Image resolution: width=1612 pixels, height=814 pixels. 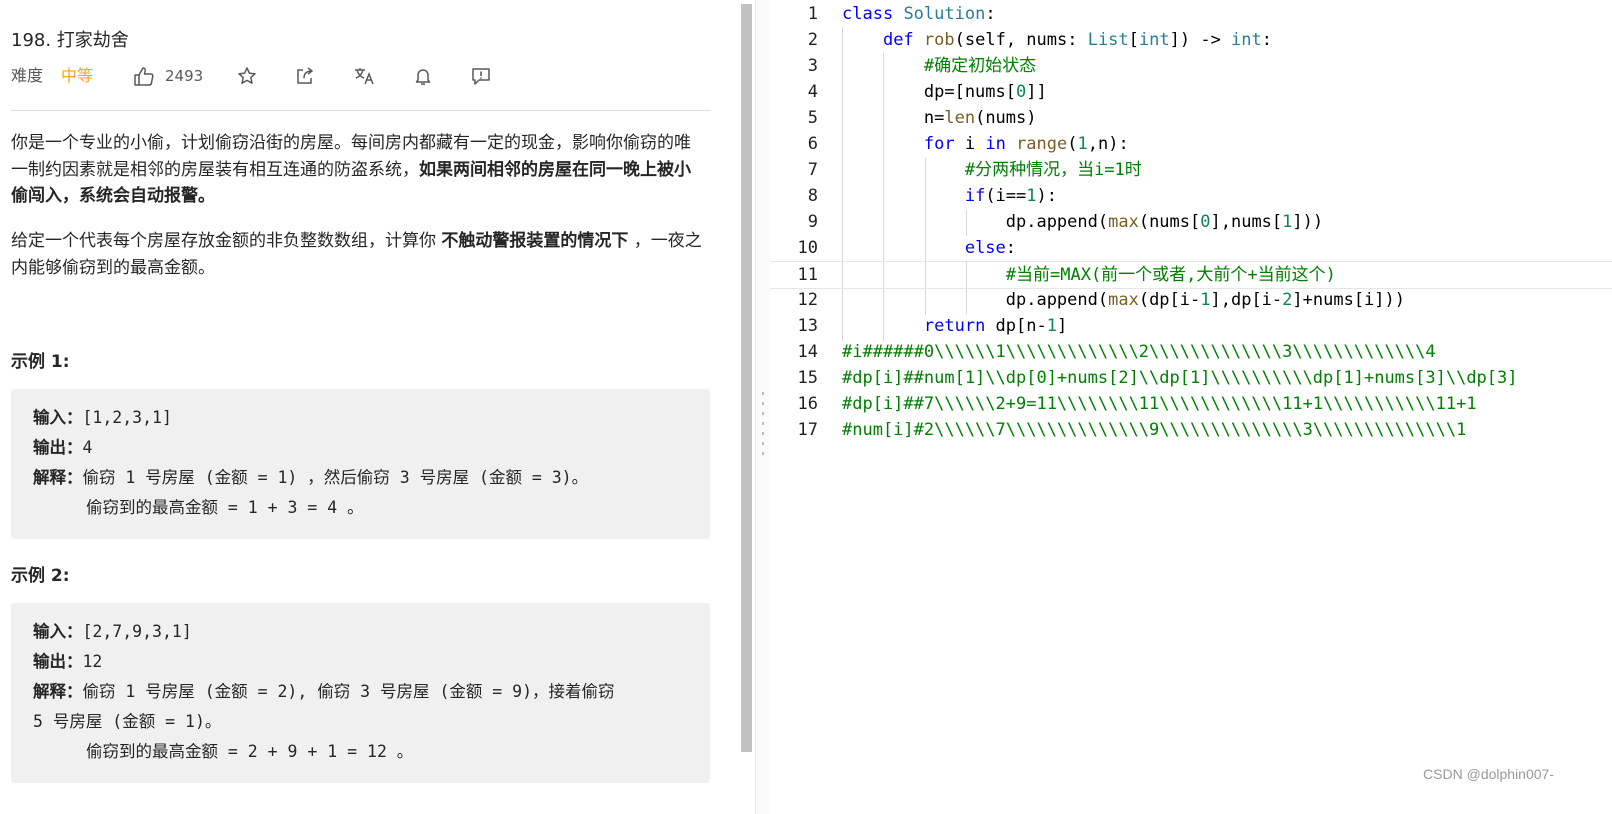 I want to click on code-text: else:, so click(x=990, y=248).